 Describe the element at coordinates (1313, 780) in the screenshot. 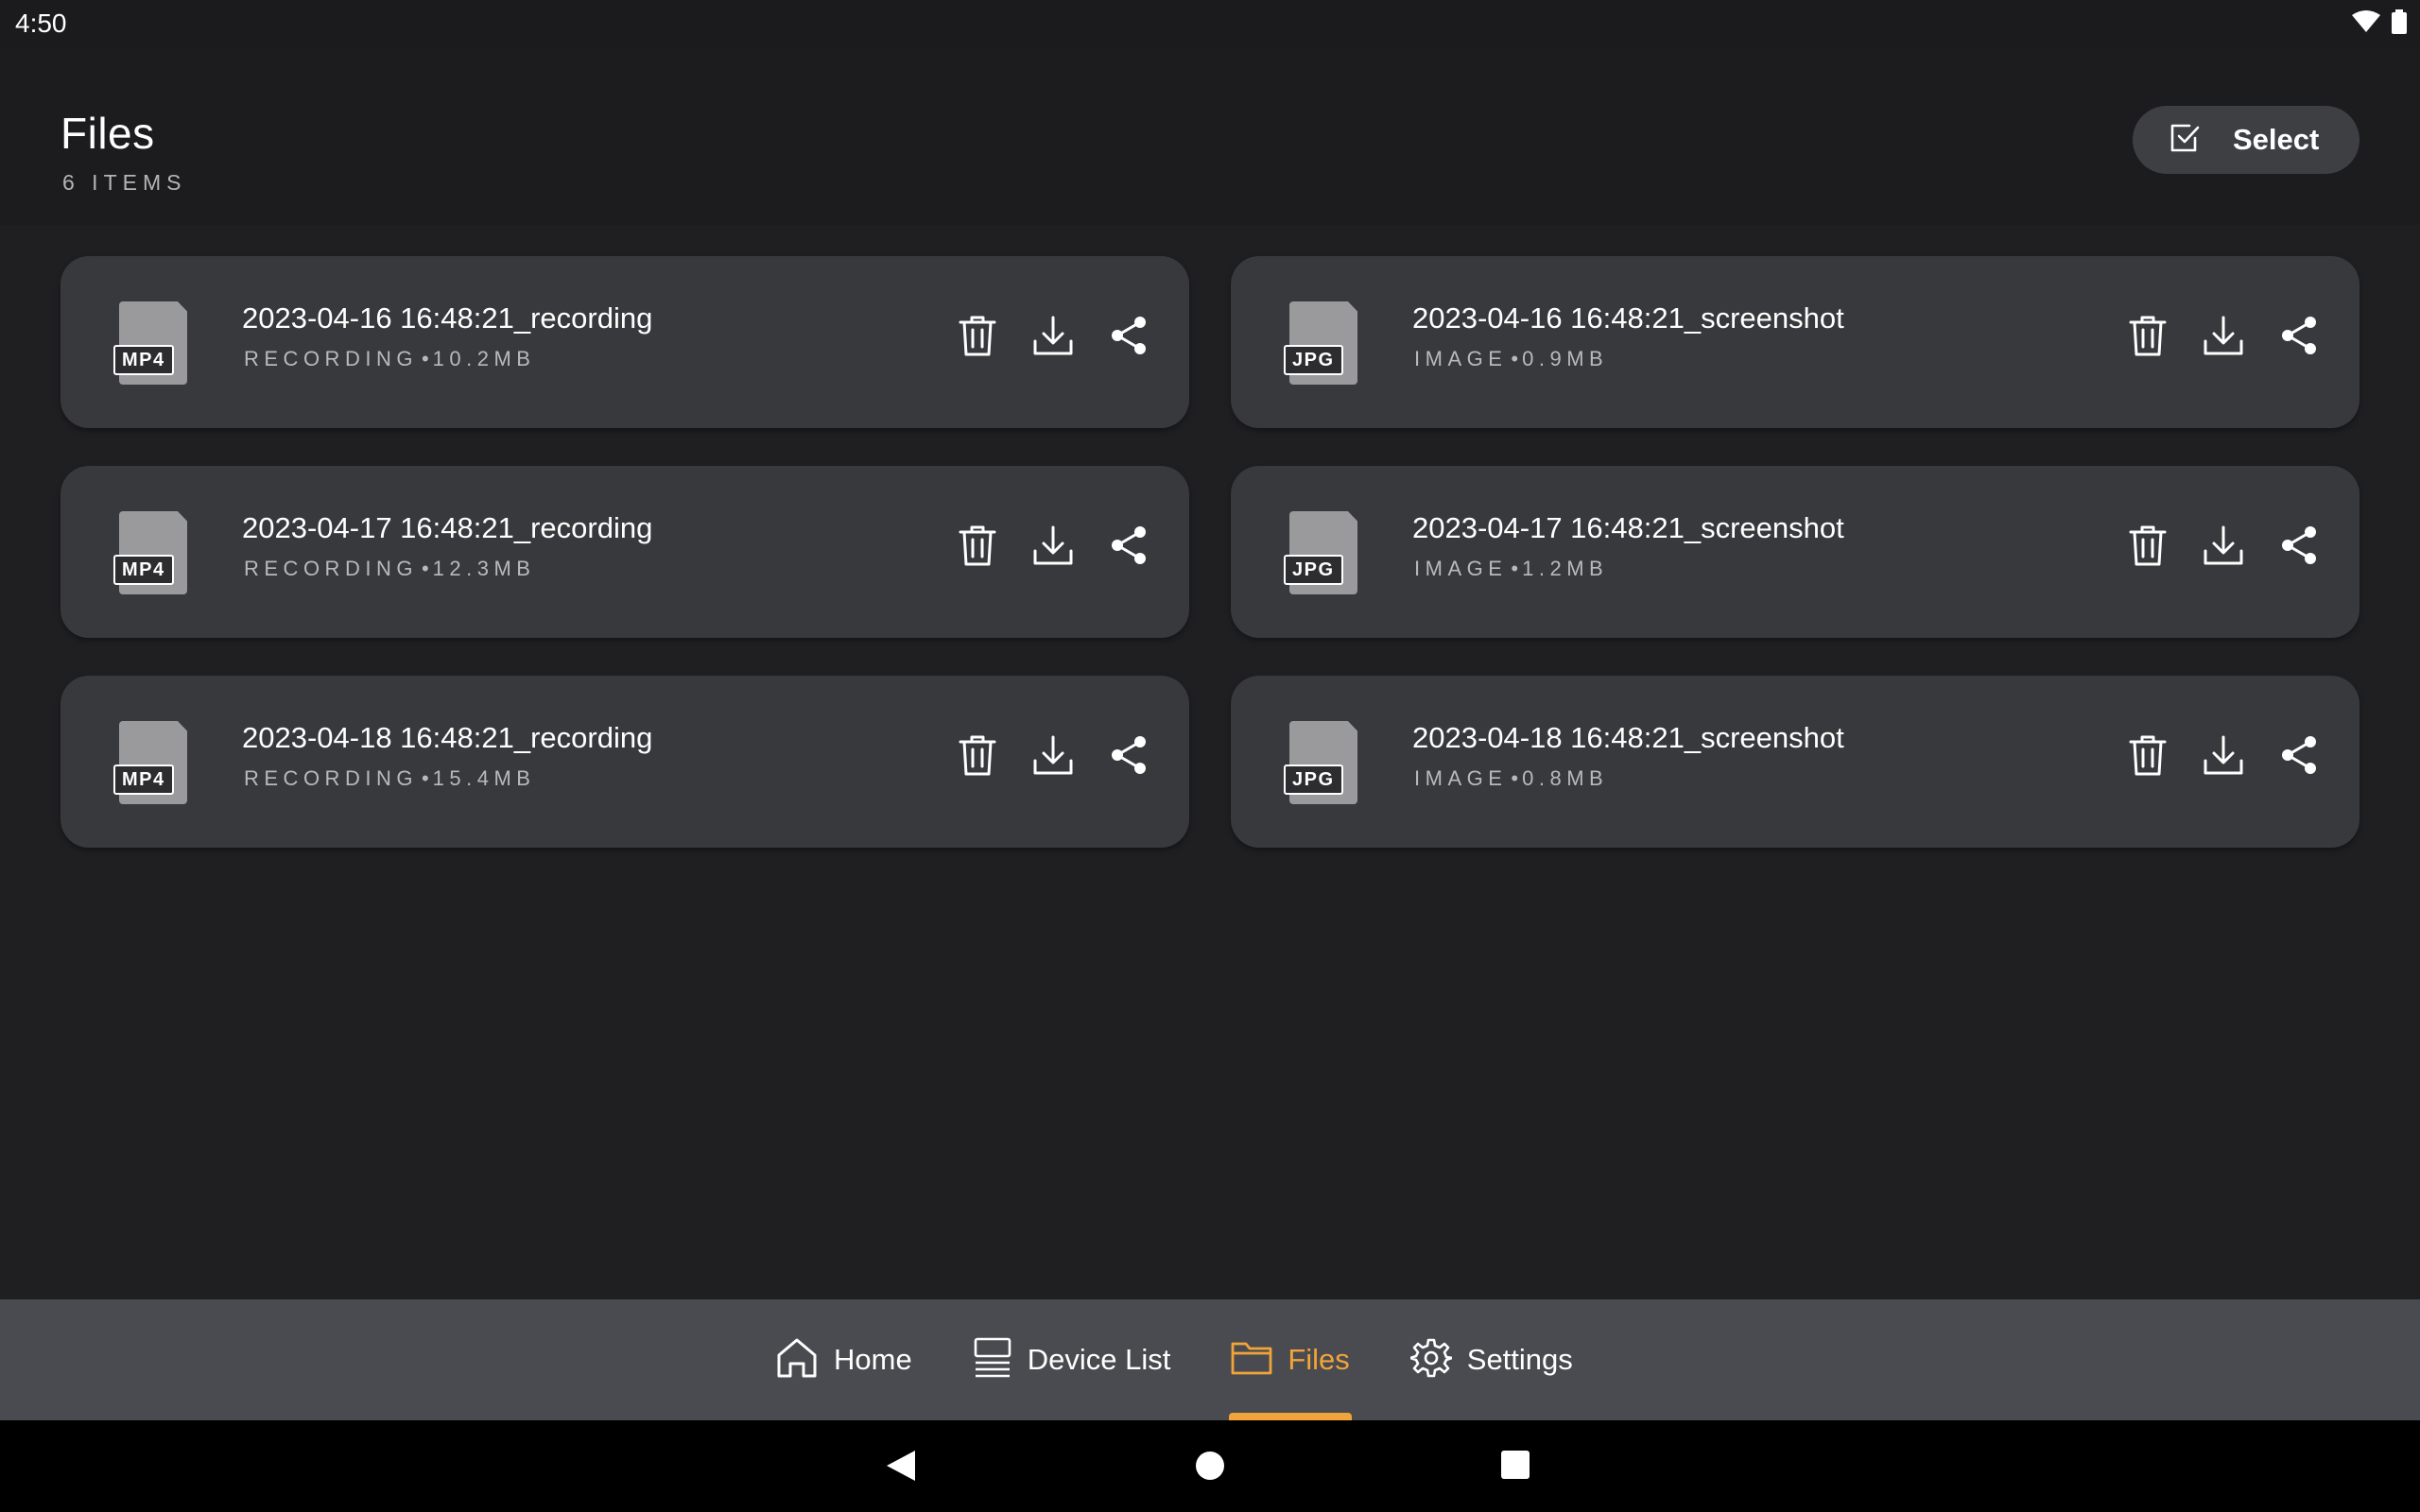

I see `file-type-badge: JPG` at that location.